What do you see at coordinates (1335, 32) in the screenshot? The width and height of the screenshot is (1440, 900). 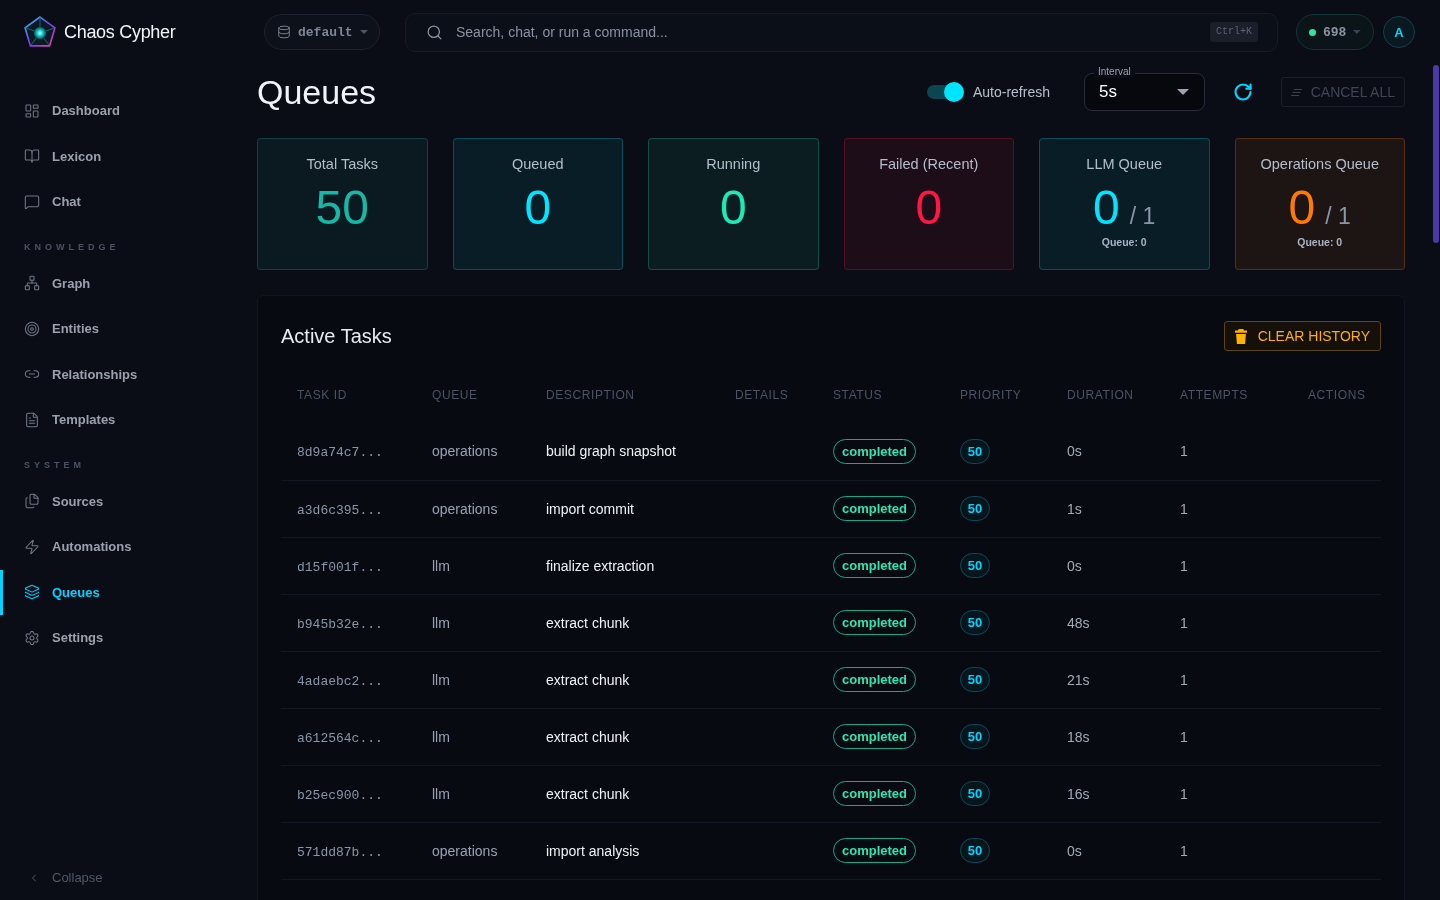 I see `status-counter: 698` at bounding box center [1335, 32].